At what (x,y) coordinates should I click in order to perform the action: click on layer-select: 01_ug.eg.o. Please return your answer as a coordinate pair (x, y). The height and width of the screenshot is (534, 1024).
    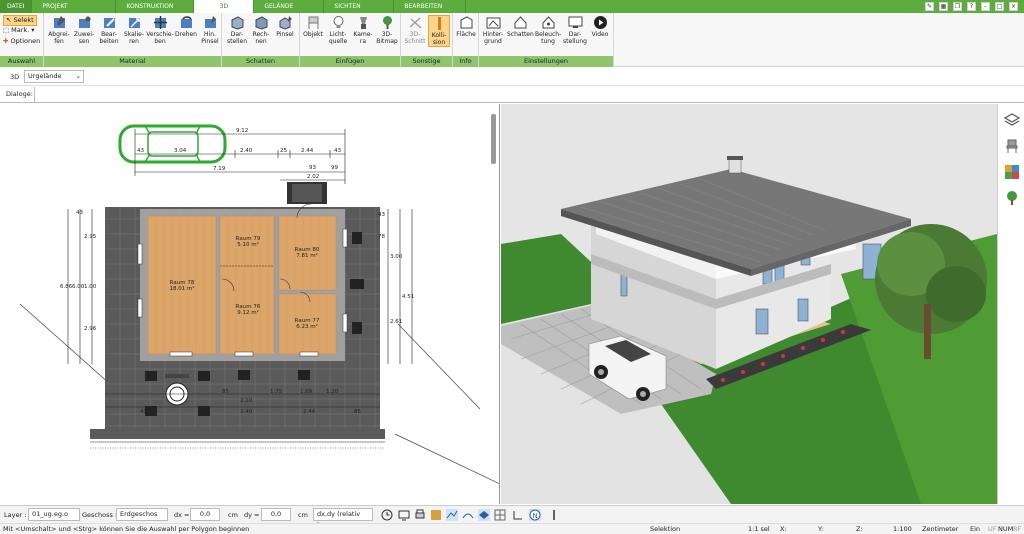
    Looking at the image, I should click on (54, 514).